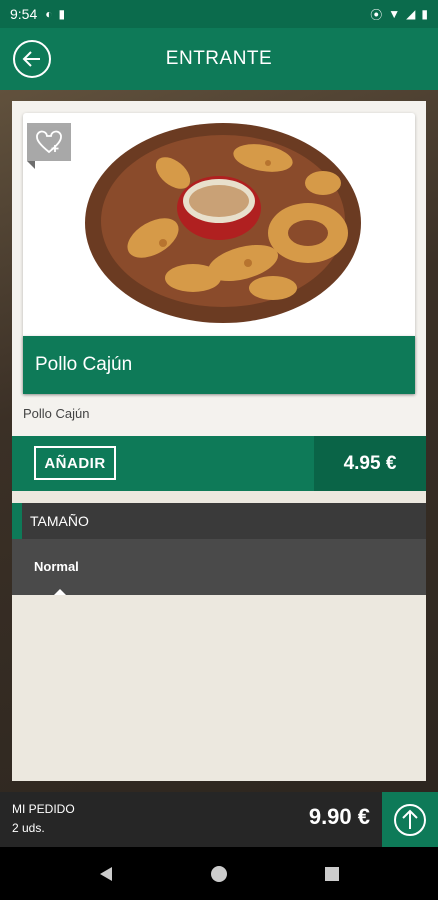 The image size is (438, 900). I want to click on product-name-bar: Pollo Cajún, so click(219, 365).